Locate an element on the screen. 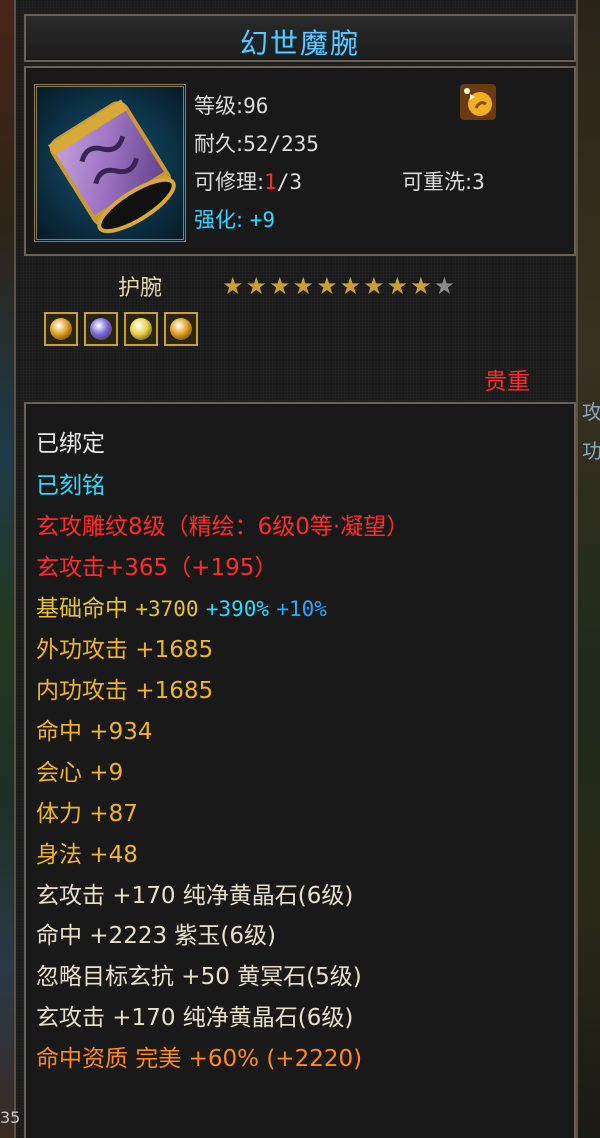 This screenshot has width=600, height=1138. rewash-value: 3 is located at coordinates (478, 182).